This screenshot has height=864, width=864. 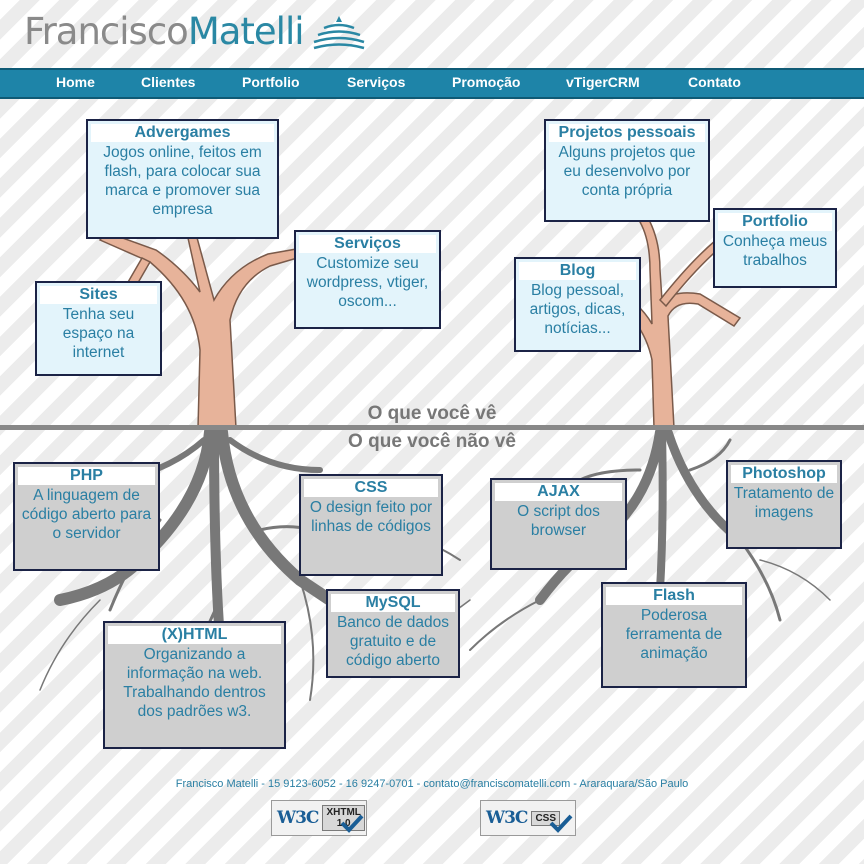 I want to click on w3c-xhtml-badge: W3C XHTML 1.0, so click(x=319, y=818).